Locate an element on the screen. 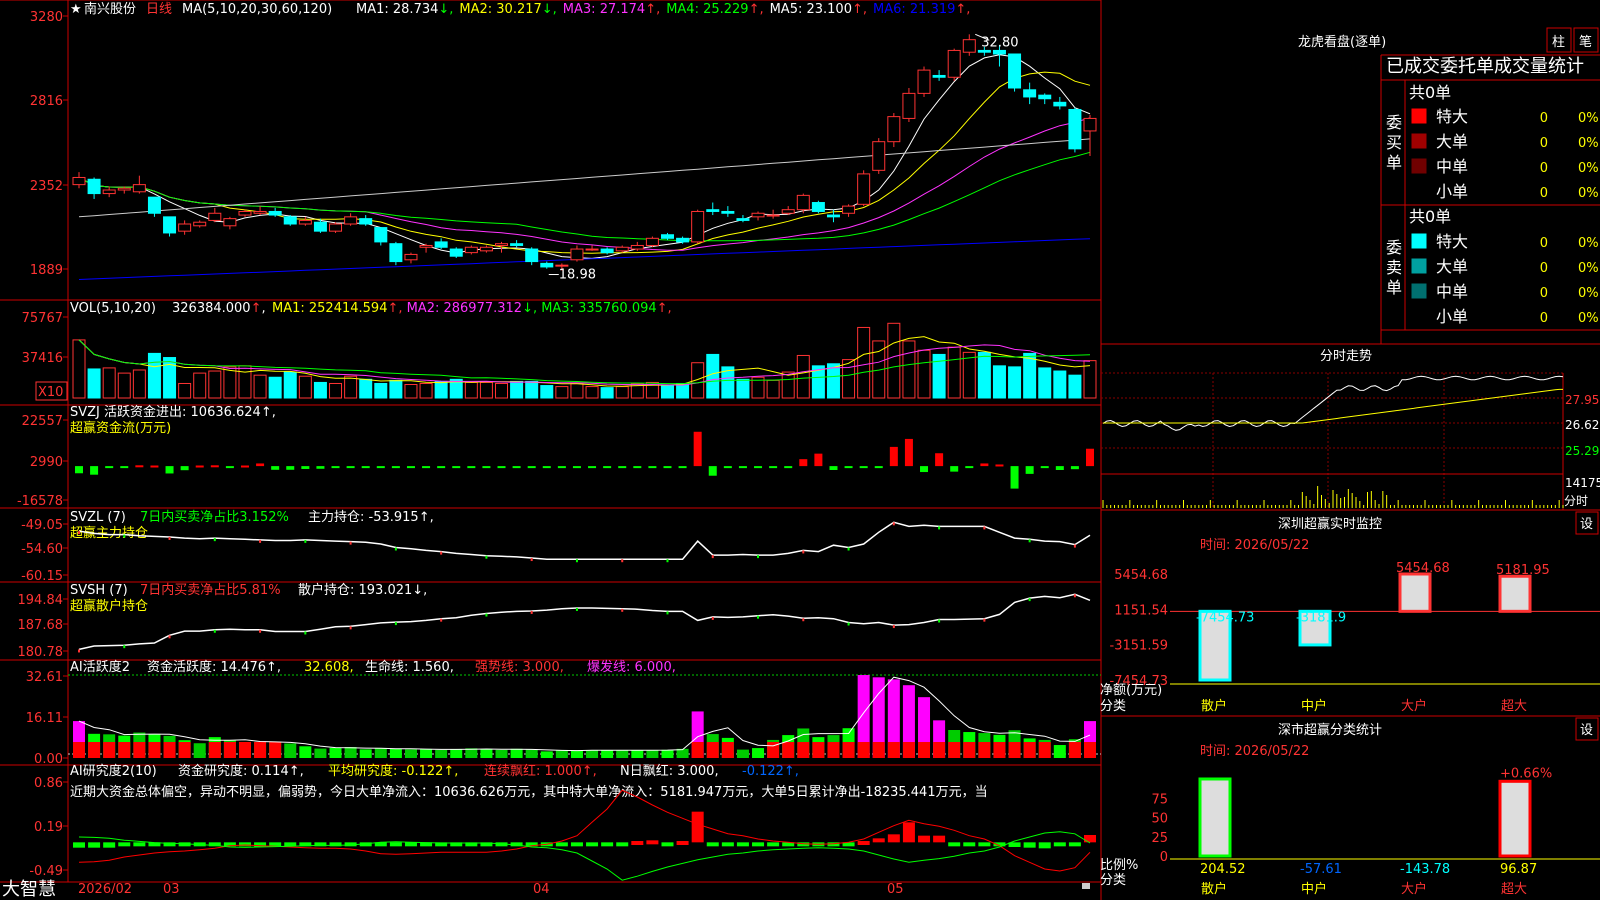  legend-item: MA4: 25.229↑, is located at coordinates (714, 9).